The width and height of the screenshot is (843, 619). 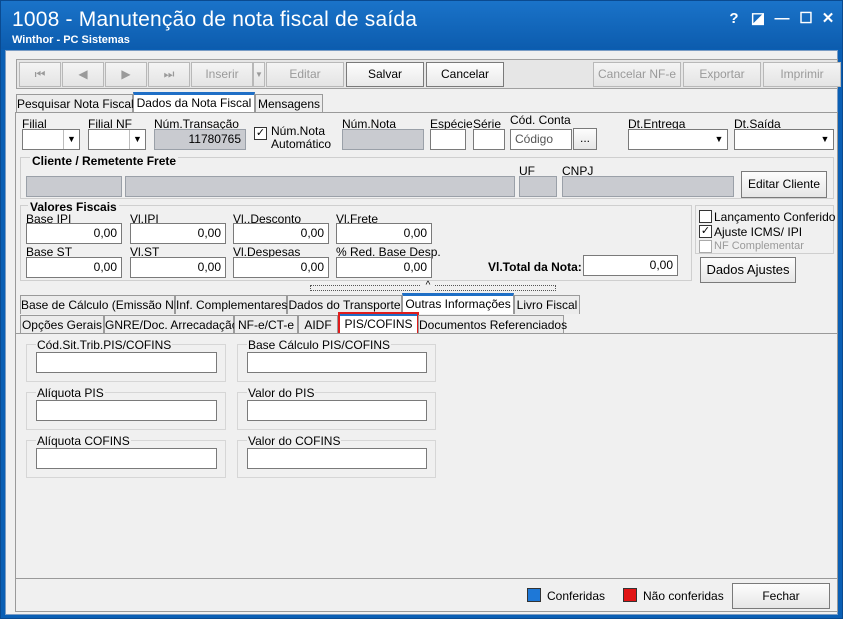 What do you see at coordinates (465, 74) in the screenshot?
I see `cancel-button: Cancelar` at bounding box center [465, 74].